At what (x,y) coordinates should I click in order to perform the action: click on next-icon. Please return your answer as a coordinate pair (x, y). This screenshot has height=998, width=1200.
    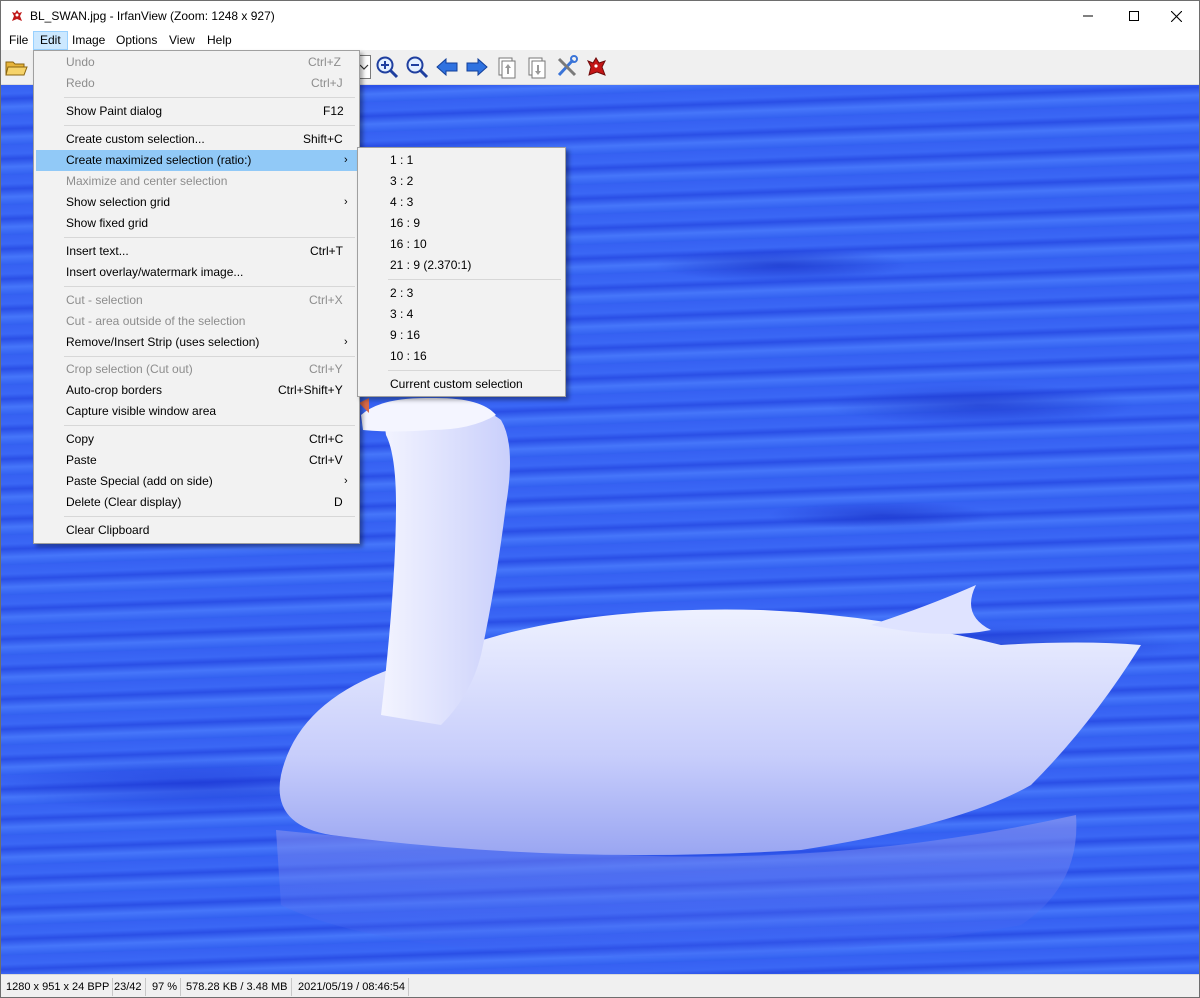
    Looking at the image, I should click on (477, 67).